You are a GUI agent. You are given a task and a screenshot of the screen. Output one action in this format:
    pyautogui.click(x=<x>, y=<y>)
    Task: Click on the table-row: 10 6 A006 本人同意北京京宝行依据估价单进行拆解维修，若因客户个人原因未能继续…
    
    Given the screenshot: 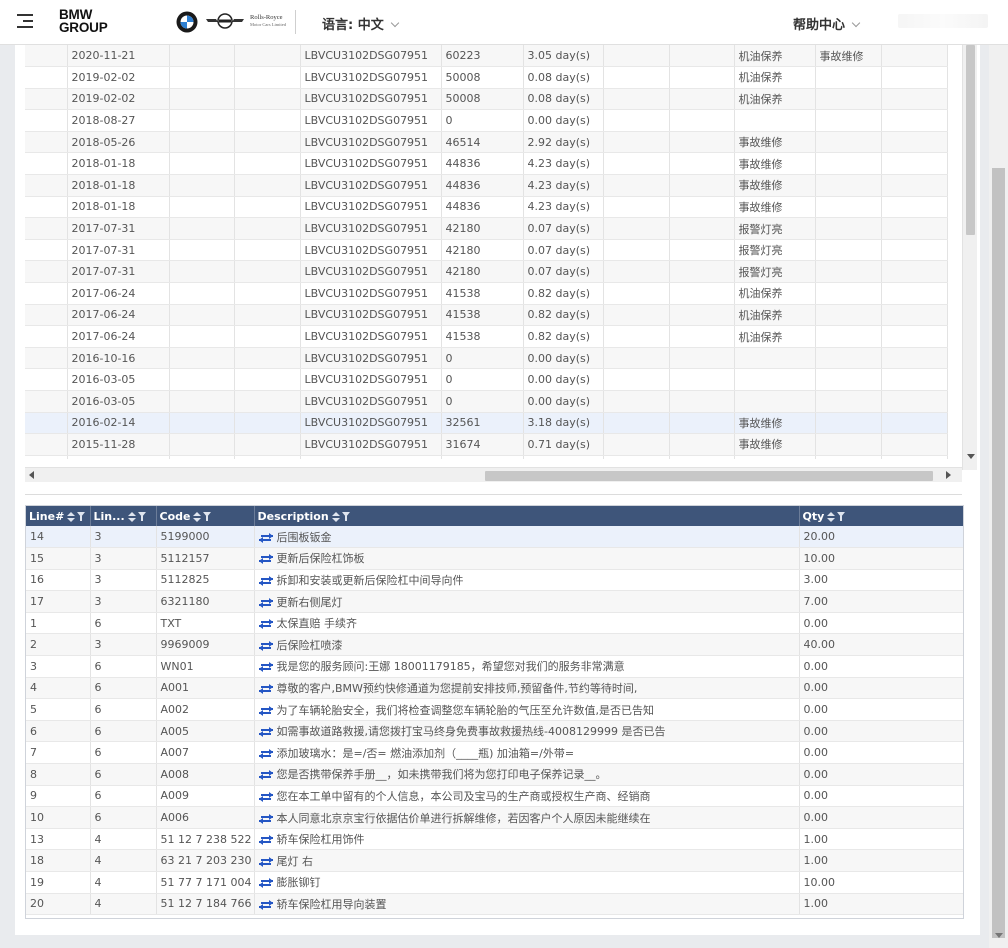 What is the action you would take?
    pyautogui.click(x=494, y=817)
    